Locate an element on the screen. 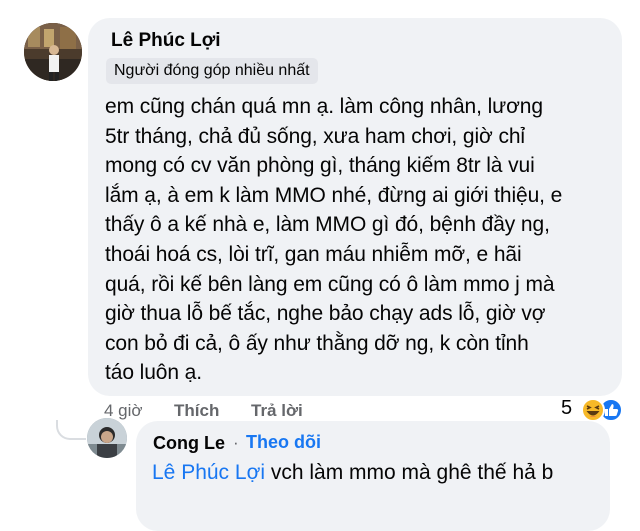 The height and width of the screenshot is (531, 640). reply-avatar is located at coordinates (107, 438).